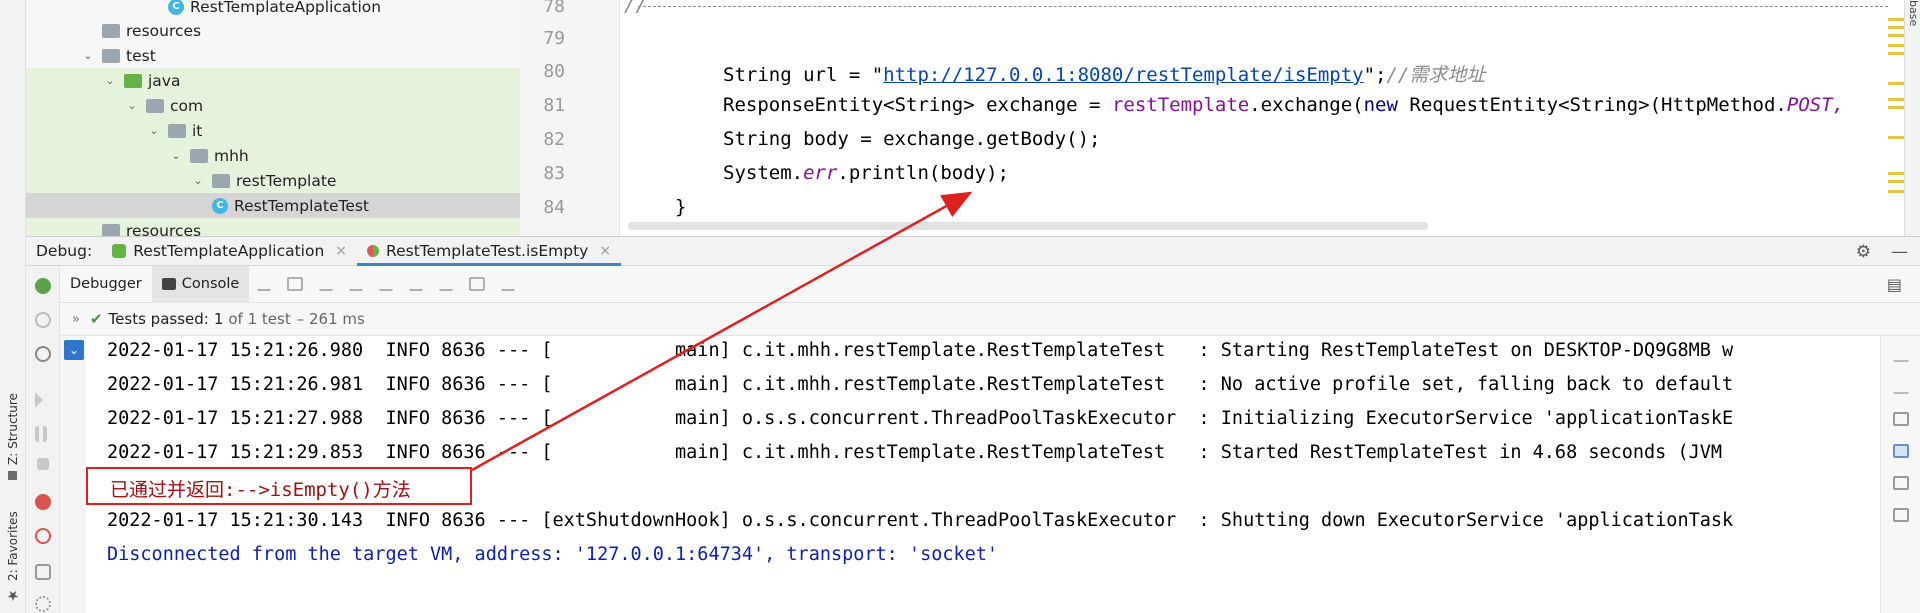  Describe the element at coordinates (43, 286) in the screenshot. I see `bug-icon` at that location.